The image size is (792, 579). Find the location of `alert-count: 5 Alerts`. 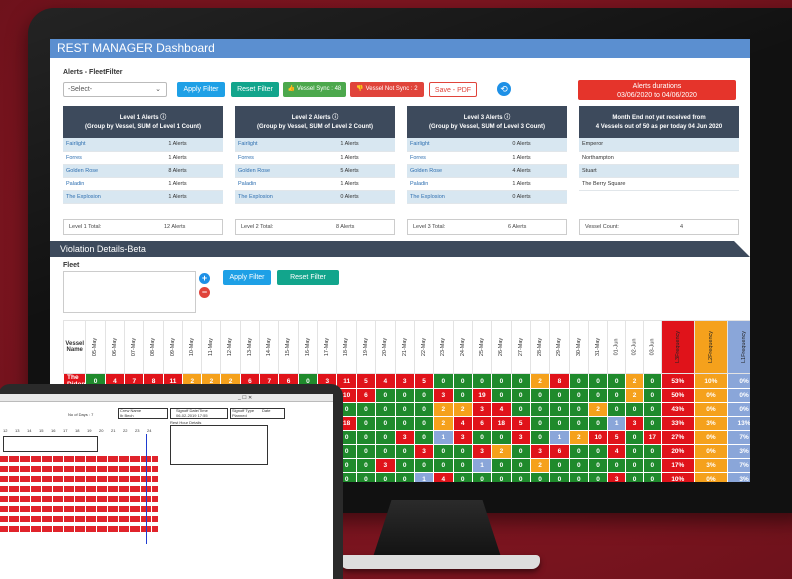

alert-count: 5 Alerts is located at coordinates (366, 171).